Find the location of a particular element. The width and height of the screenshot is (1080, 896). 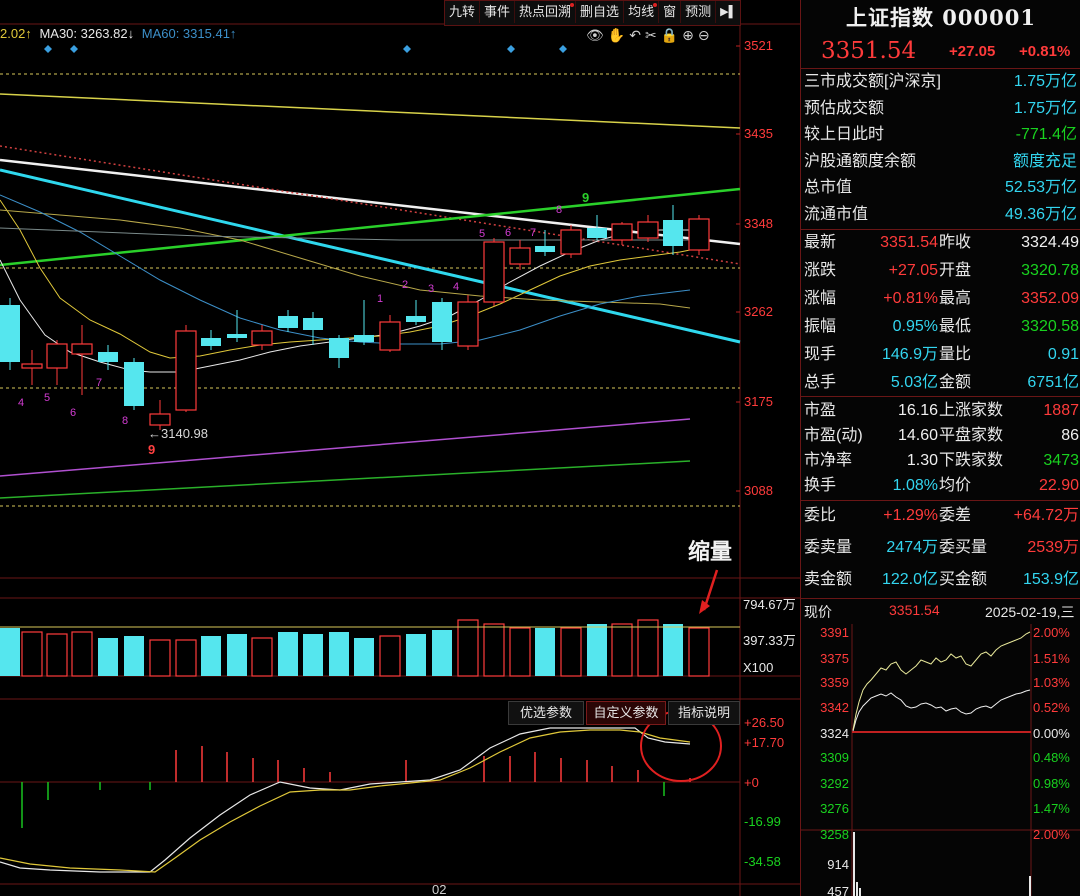

quote-cell-a: 委卖量 is located at coordinates (828, 547).